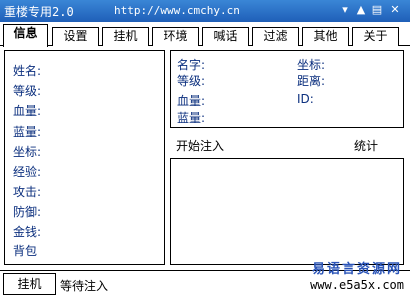  Describe the element at coordinates (27, 71) in the screenshot. I see `label-name: 姓名:` at that location.